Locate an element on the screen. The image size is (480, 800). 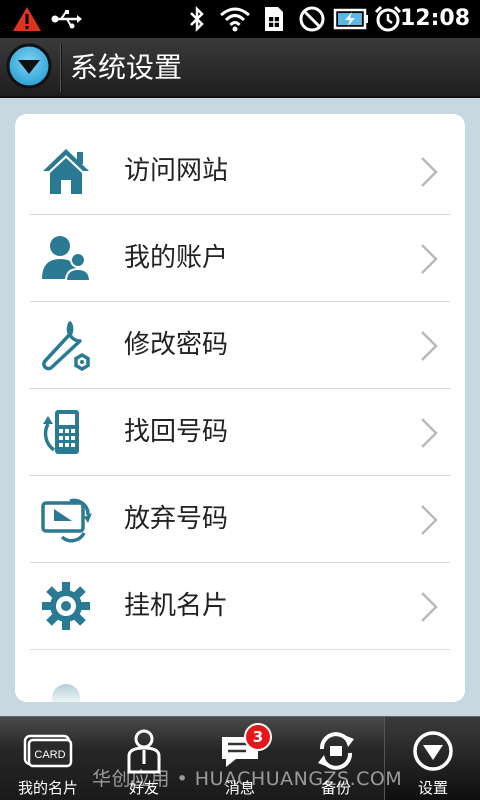
backup-icon is located at coordinates (336, 751).